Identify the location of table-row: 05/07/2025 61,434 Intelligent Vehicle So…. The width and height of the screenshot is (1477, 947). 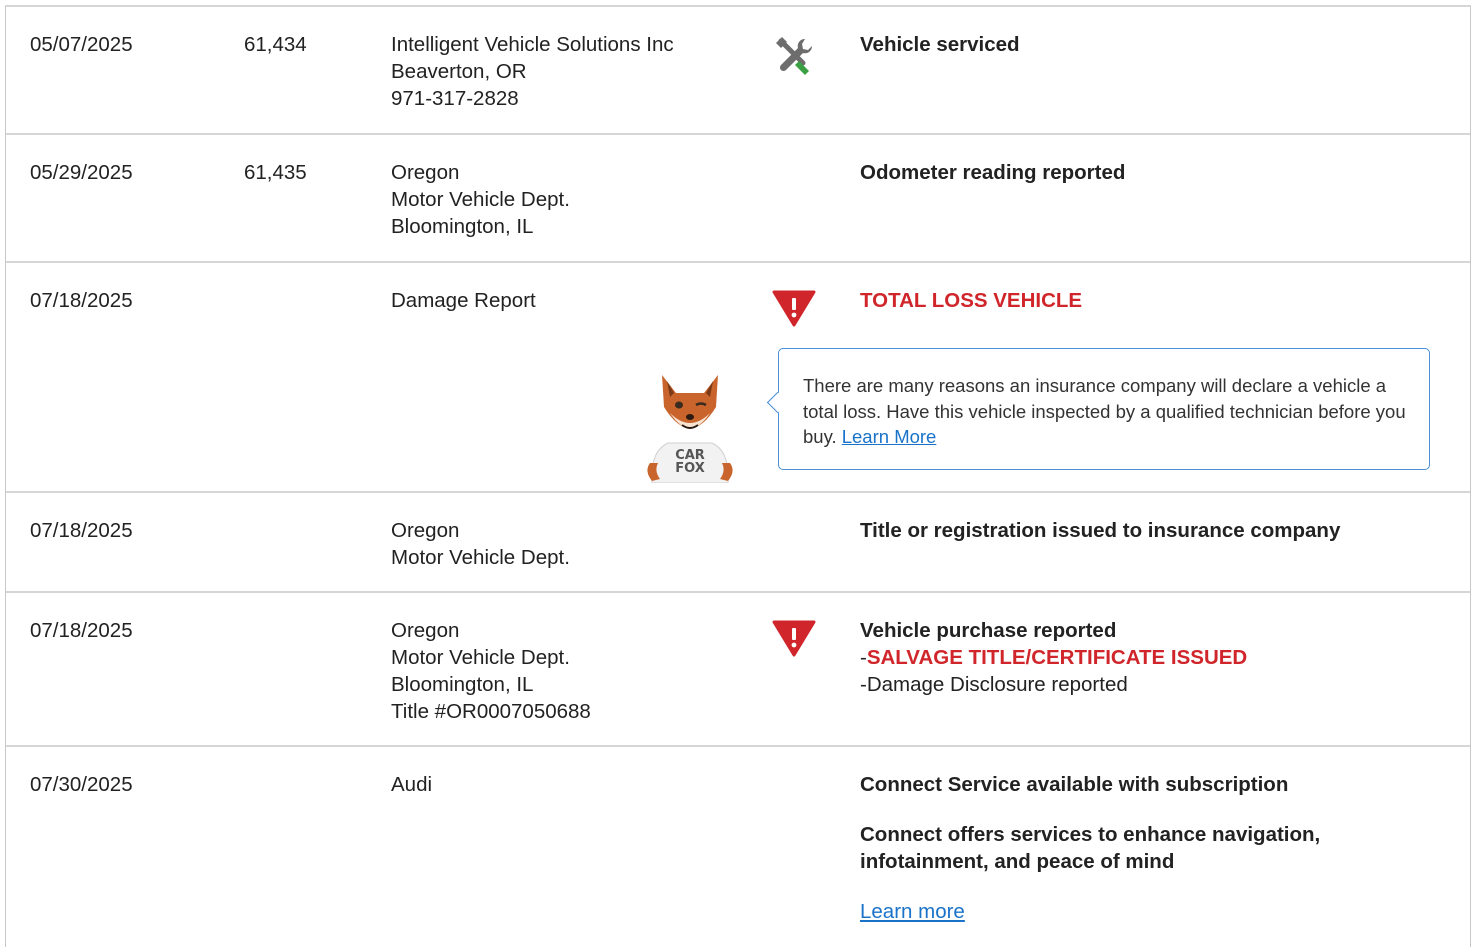
(738, 71).